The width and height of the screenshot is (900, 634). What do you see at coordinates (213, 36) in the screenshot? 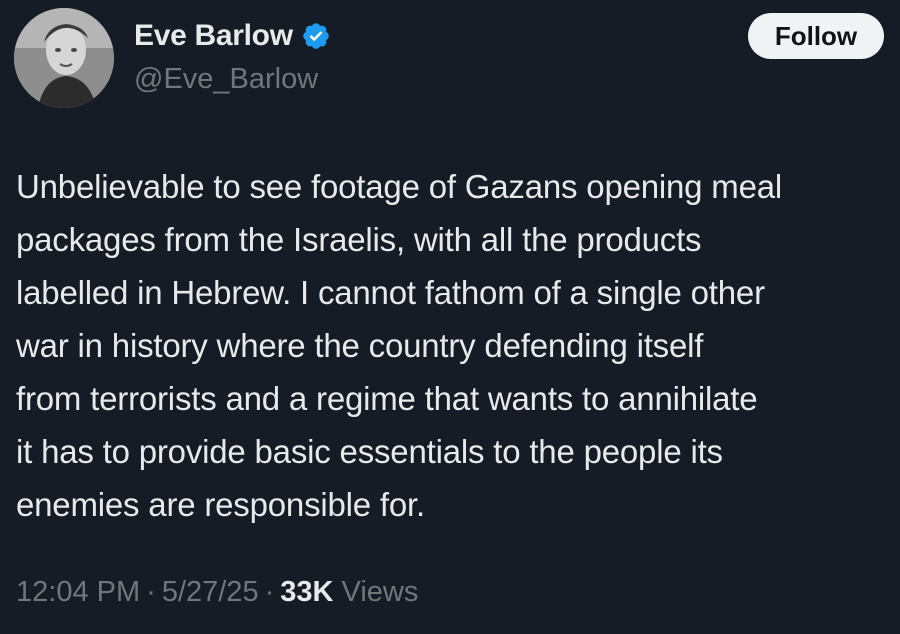
I see `author-display-name: Eve Barlow` at bounding box center [213, 36].